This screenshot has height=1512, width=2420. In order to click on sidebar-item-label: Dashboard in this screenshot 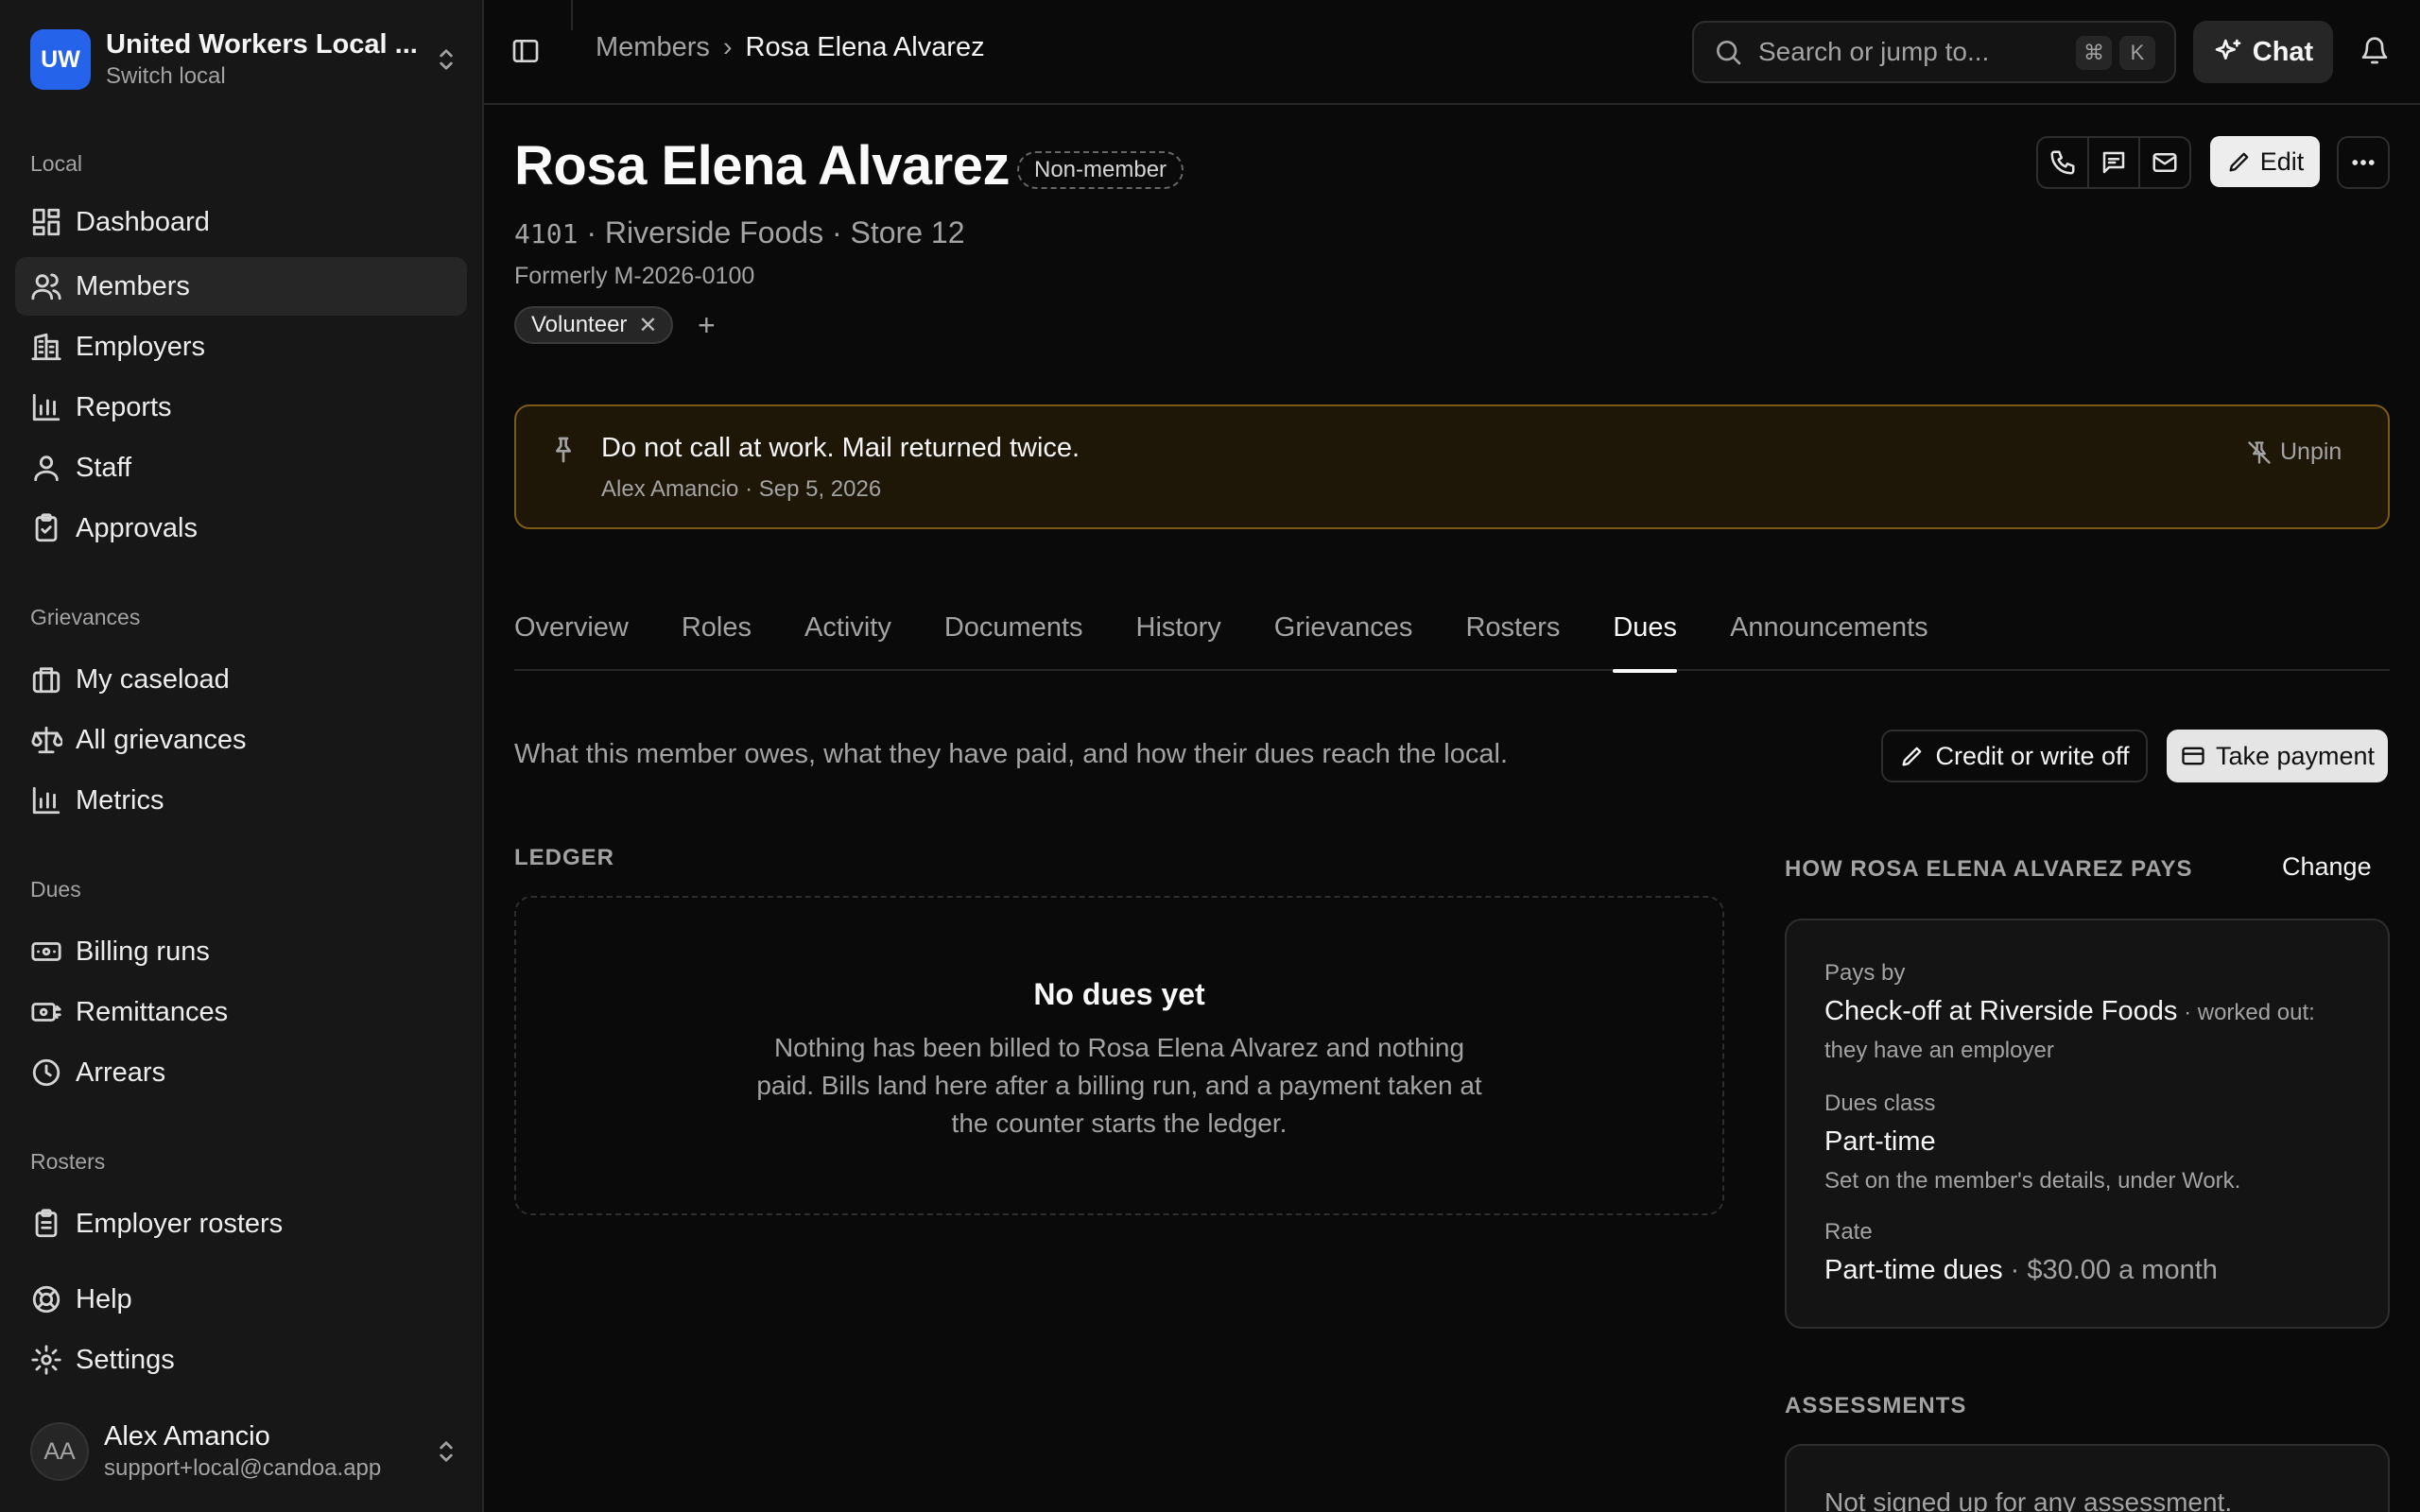, I will do `click(143, 221)`.